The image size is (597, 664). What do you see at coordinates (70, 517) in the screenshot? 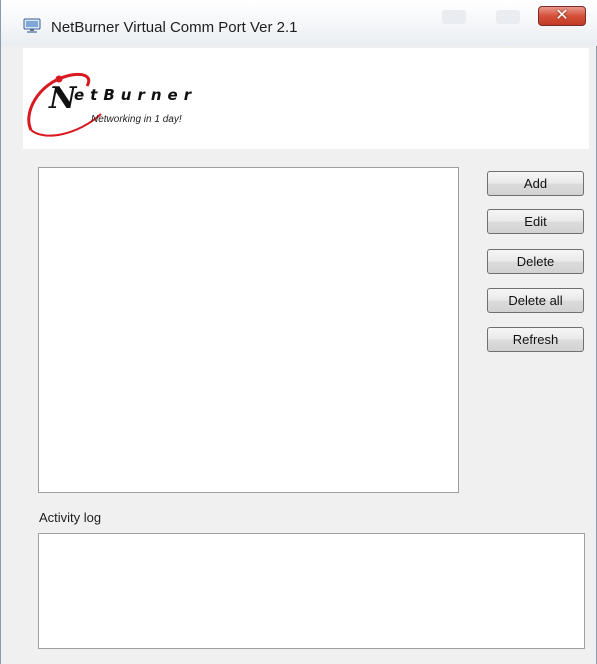
I see `activity-log-label: Activity log` at bounding box center [70, 517].